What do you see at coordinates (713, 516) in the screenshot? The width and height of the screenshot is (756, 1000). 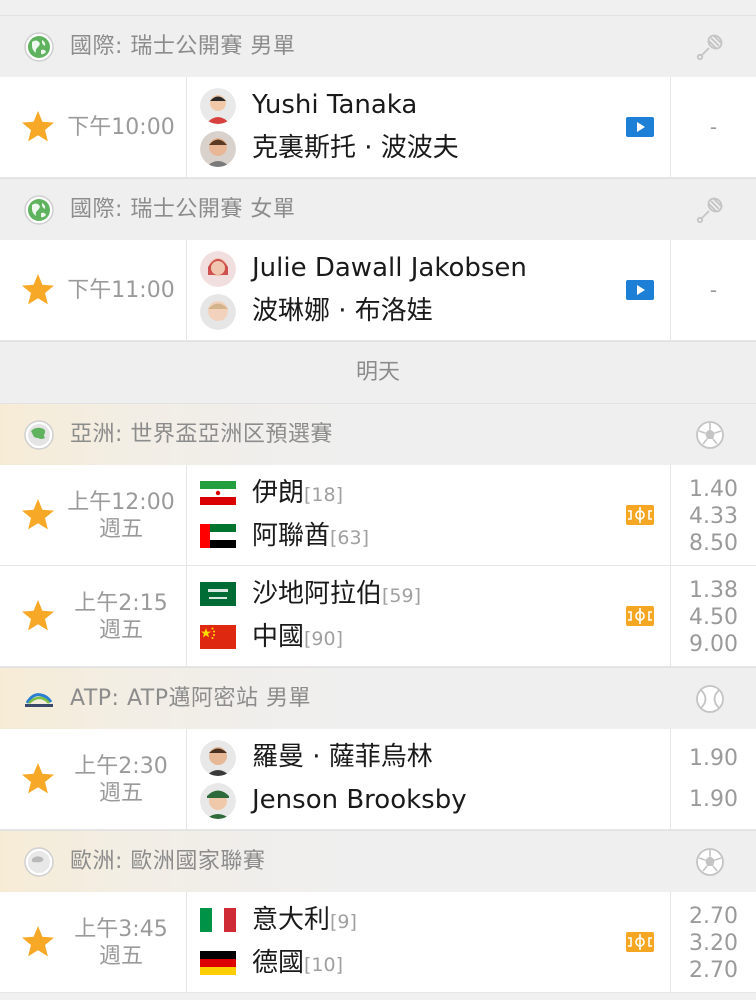 I see `odds-draw: 4.33` at bounding box center [713, 516].